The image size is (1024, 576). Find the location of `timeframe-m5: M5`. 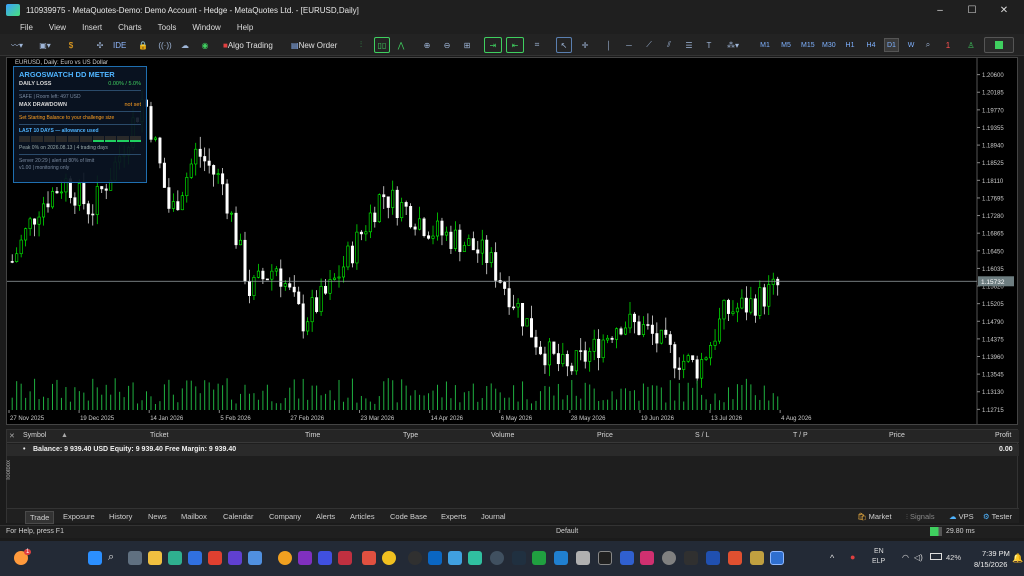

timeframe-m5: M5 is located at coordinates (786, 45).